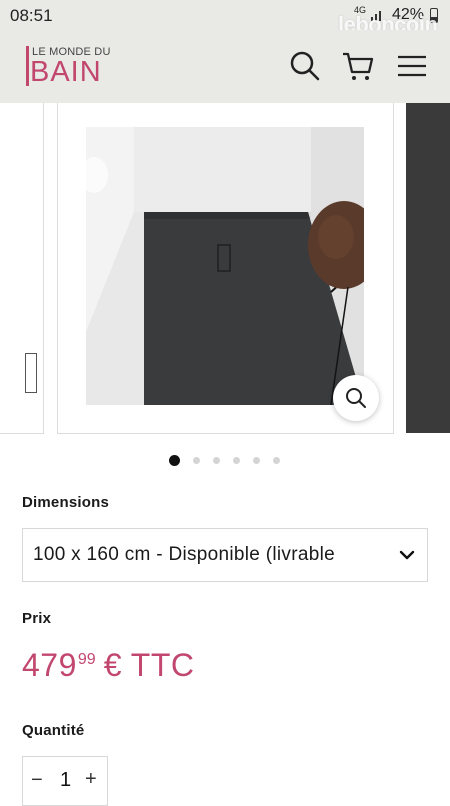  I want to click on logo-main-text: BAIN, so click(66, 72).